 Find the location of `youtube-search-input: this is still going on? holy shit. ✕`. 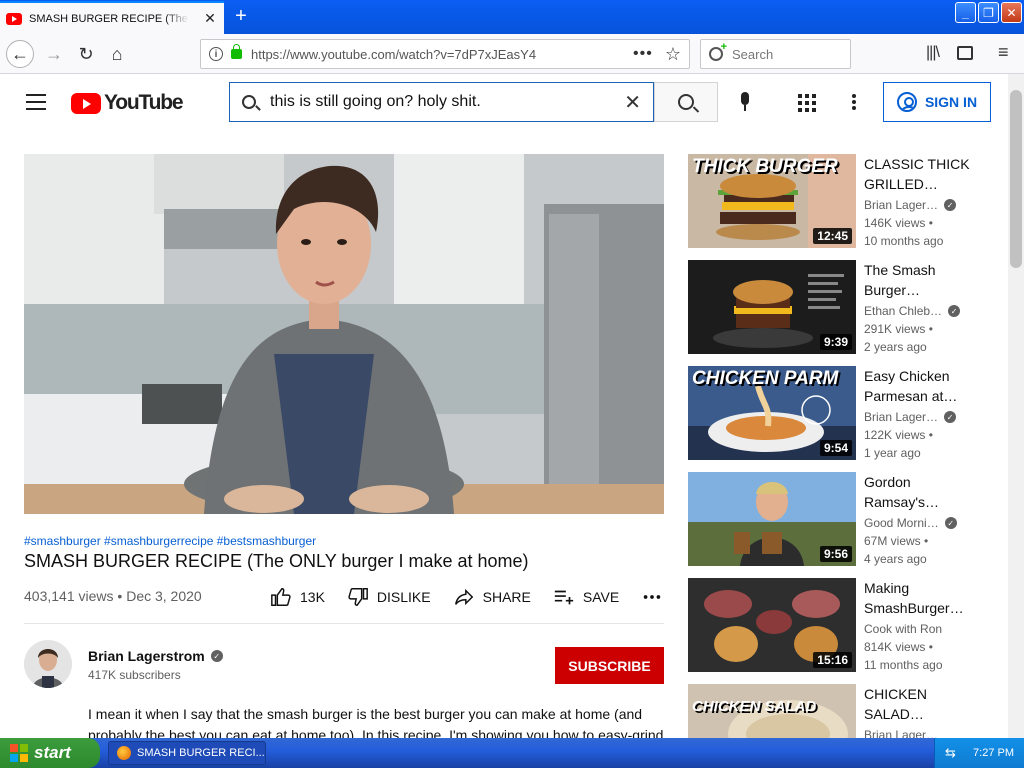

youtube-search-input: this is still going on? holy shit. ✕ is located at coordinates (441, 102).